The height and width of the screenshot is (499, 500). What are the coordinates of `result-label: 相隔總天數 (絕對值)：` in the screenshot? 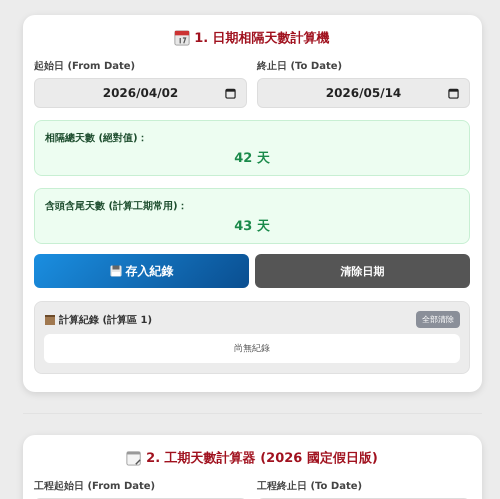 It's located at (97, 138).